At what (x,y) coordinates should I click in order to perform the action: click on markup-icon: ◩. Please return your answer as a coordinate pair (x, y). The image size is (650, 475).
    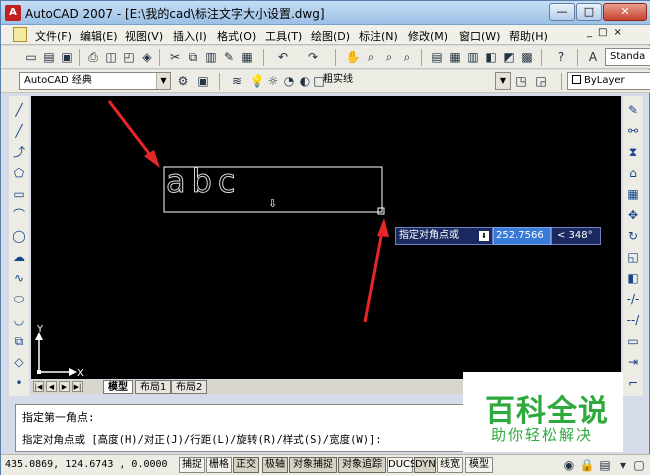
    Looking at the image, I should click on (509, 57).